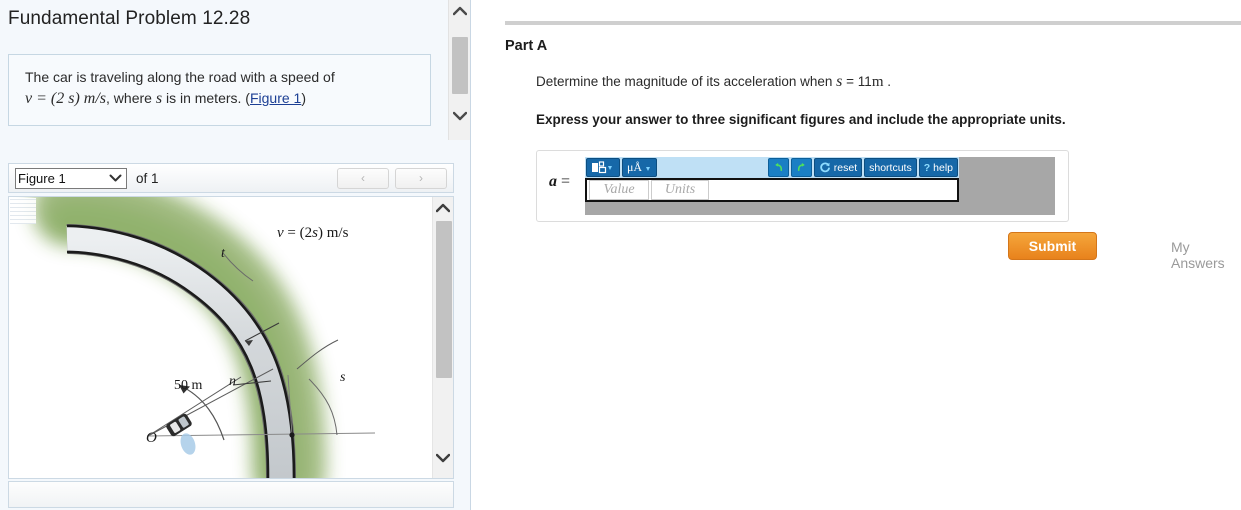  What do you see at coordinates (887, 81) in the screenshot?
I see `question-suffix: .` at bounding box center [887, 81].